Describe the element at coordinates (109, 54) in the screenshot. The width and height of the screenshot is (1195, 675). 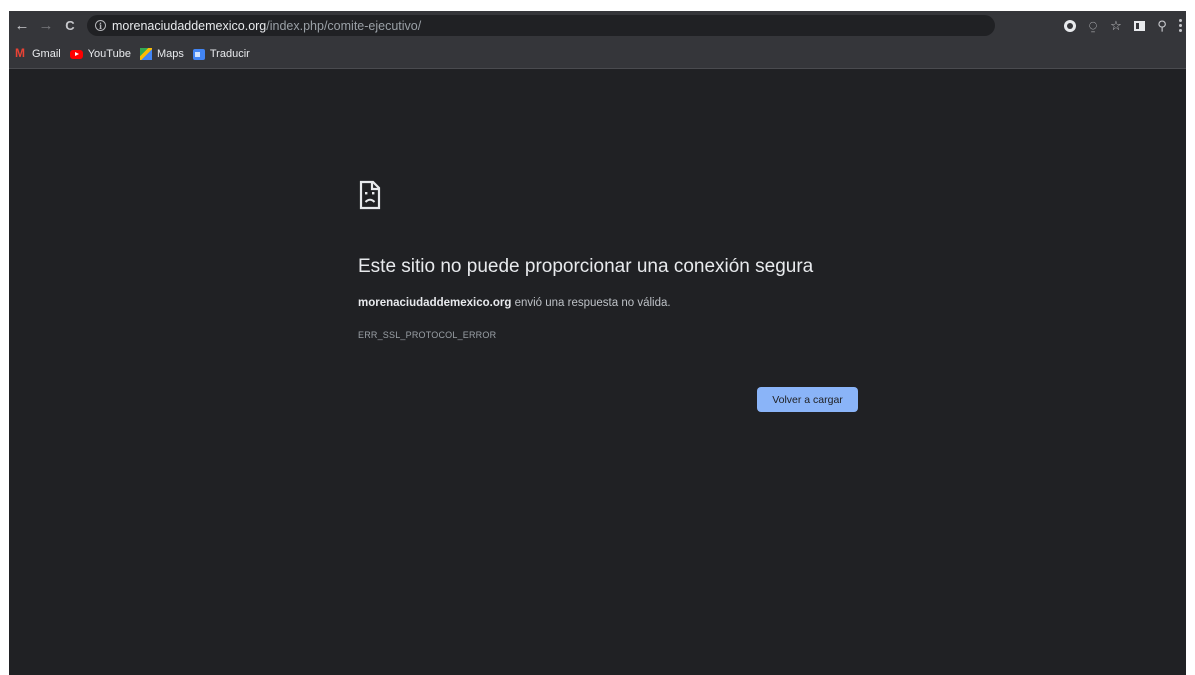
I see `bookmark-label: YouTube` at that location.